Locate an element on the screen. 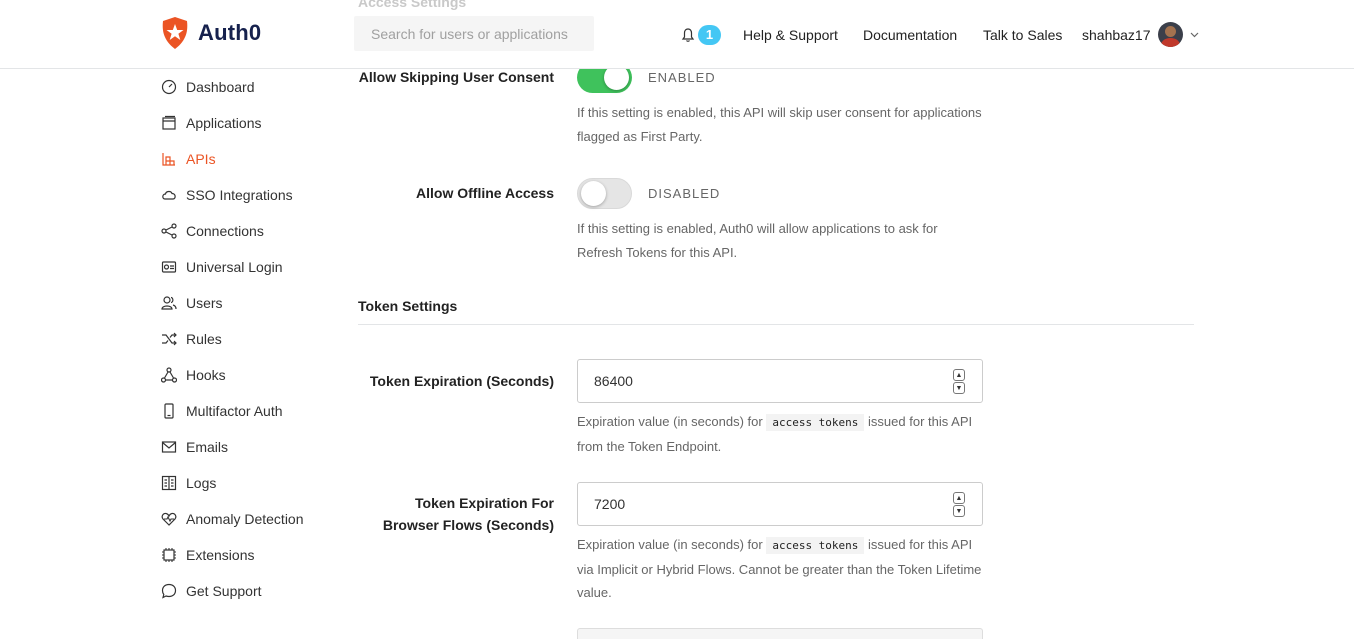 The height and width of the screenshot is (639, 1354). users-icon is located at coordinates (169, 303).